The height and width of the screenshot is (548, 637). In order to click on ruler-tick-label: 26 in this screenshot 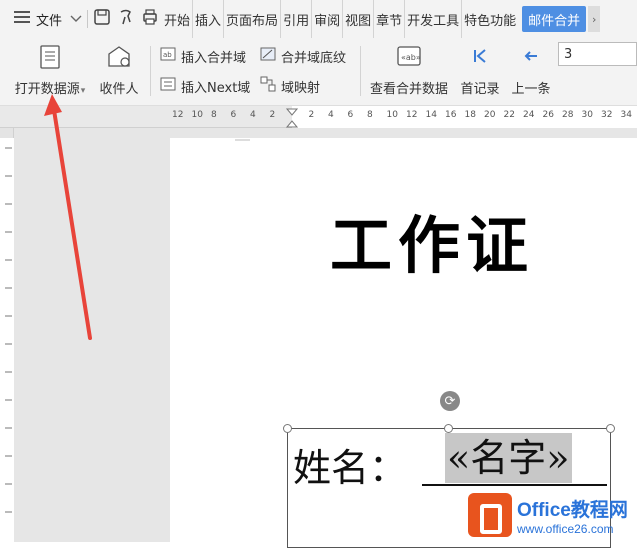, I will do `click(548, 115)`.